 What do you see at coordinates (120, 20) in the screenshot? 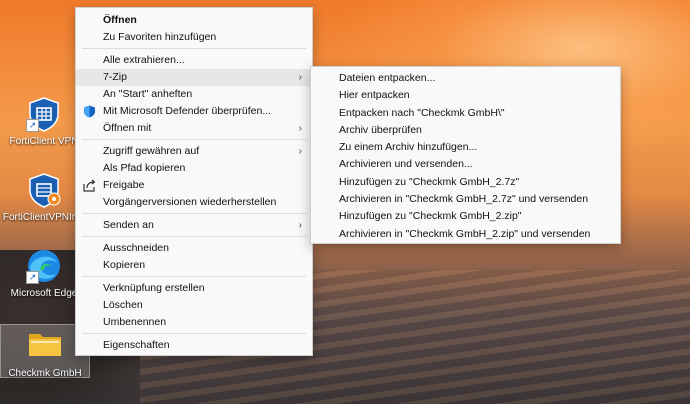
I see `menu-item-label: Öffnen` at bounding box center [120, 20].